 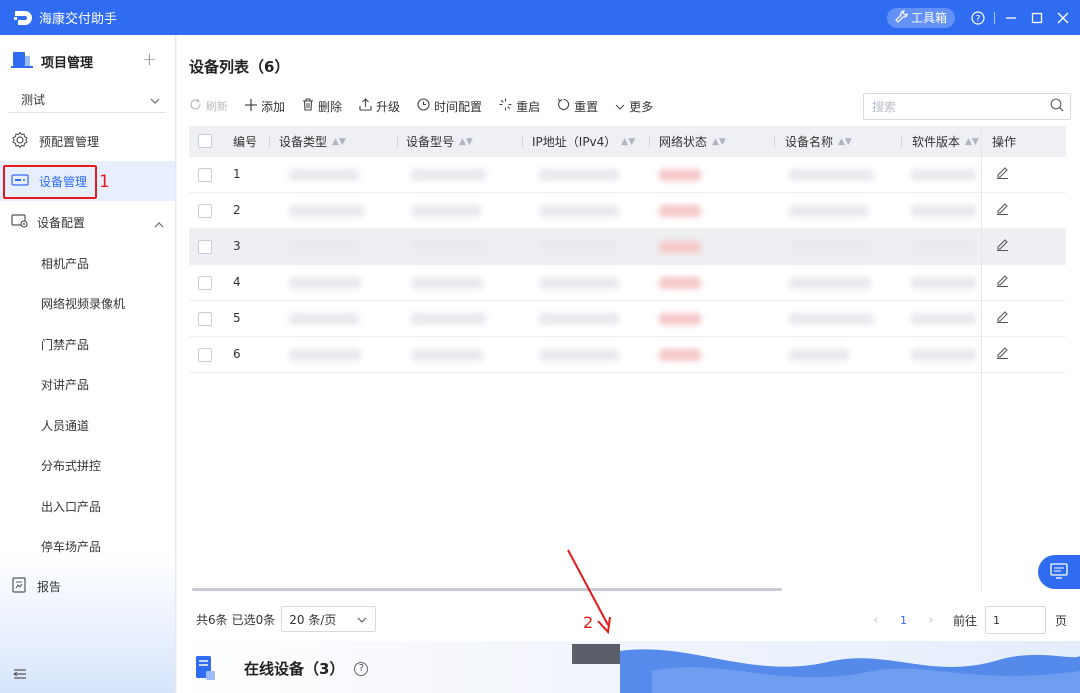 What do you see at coordinates (563, 106) in the screenshot?
I see `reset-icon` at bounding box center [563, 106].